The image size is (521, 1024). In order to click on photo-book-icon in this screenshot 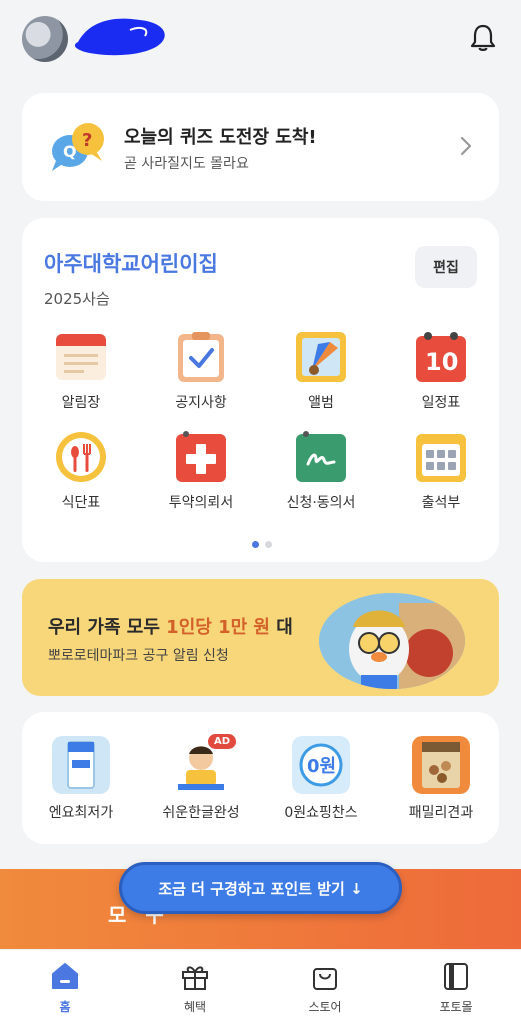, I will do `click(456, 976)`.